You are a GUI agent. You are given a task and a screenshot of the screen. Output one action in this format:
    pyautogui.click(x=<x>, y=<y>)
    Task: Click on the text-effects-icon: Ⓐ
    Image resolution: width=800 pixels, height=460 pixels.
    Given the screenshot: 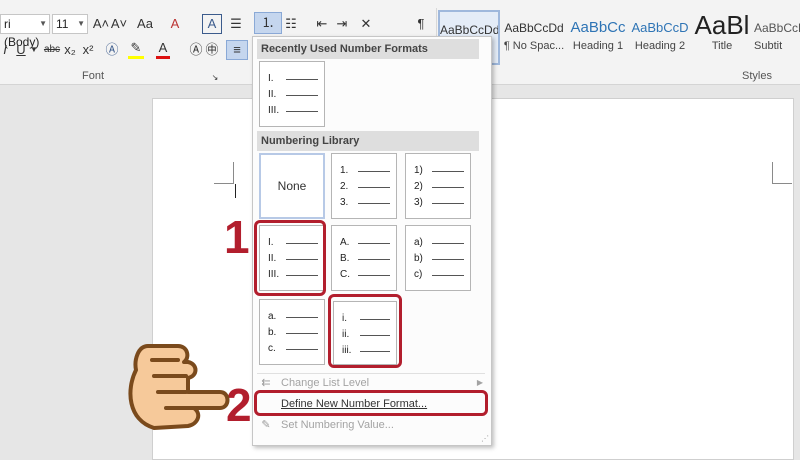 What is the action you would take?
    pyautogui.click(x=112, y=50)
    